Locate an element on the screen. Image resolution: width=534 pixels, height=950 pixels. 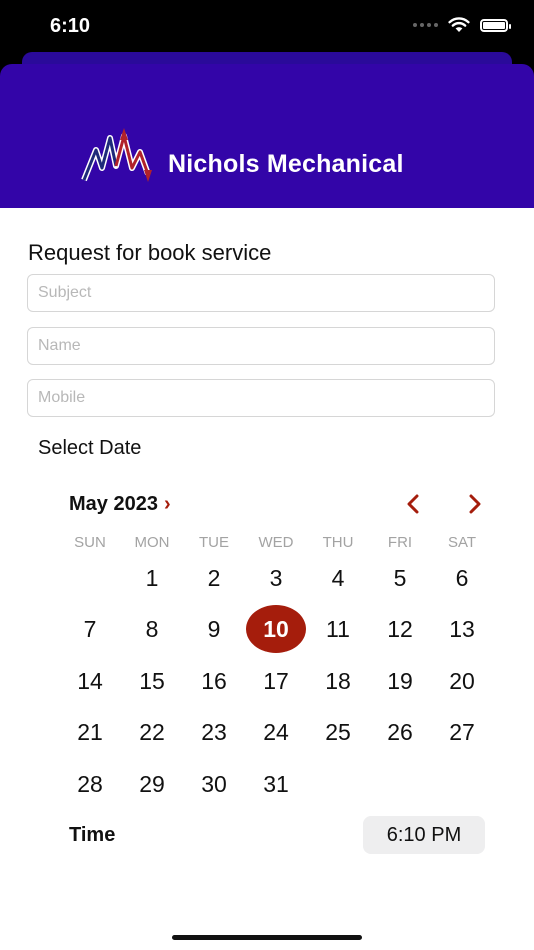
weekday-label: MON is located at coordinates (152, 542).